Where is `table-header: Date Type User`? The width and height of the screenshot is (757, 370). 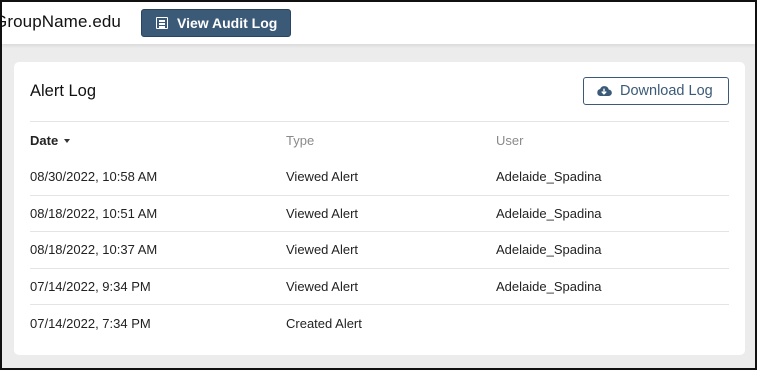 table-header: Date Type User is located at coordinates (379, 140).